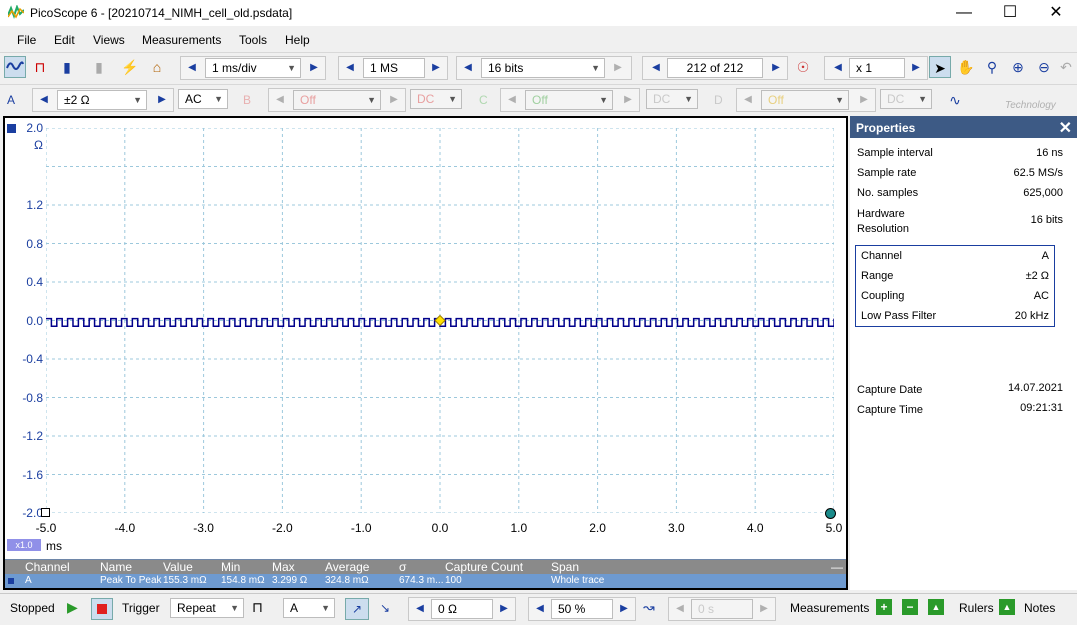  I want to click on menu-measurements: Measurements, so click(181, 40).